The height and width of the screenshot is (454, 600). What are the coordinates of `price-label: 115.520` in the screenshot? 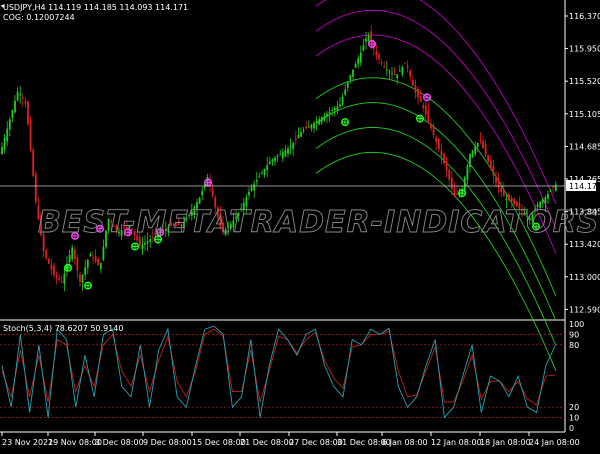 It's located at (584, 81).